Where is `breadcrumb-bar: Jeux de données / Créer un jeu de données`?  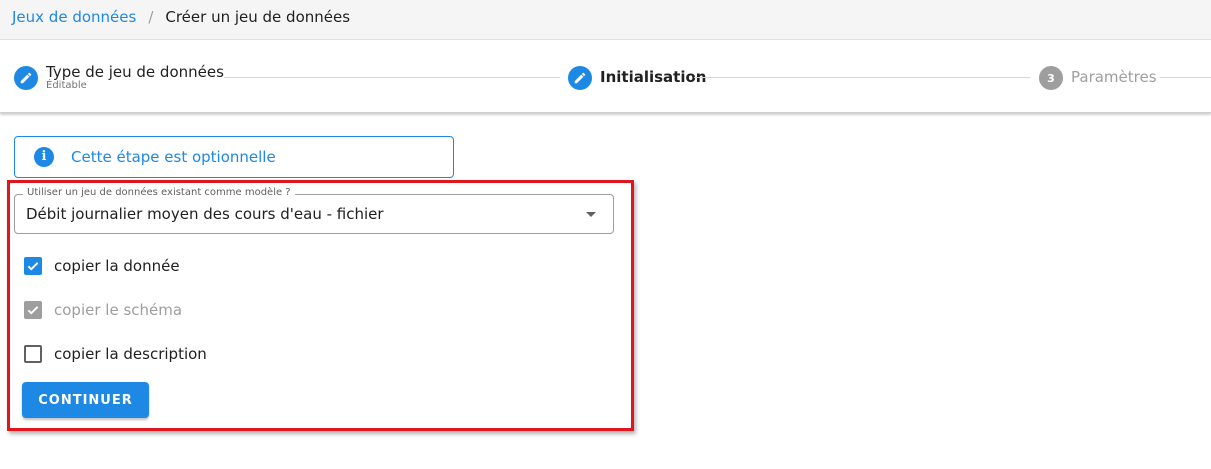
breadcrumb-bar: Jeux de données / Créer un jeu de données is located at coordinates (605, 20).